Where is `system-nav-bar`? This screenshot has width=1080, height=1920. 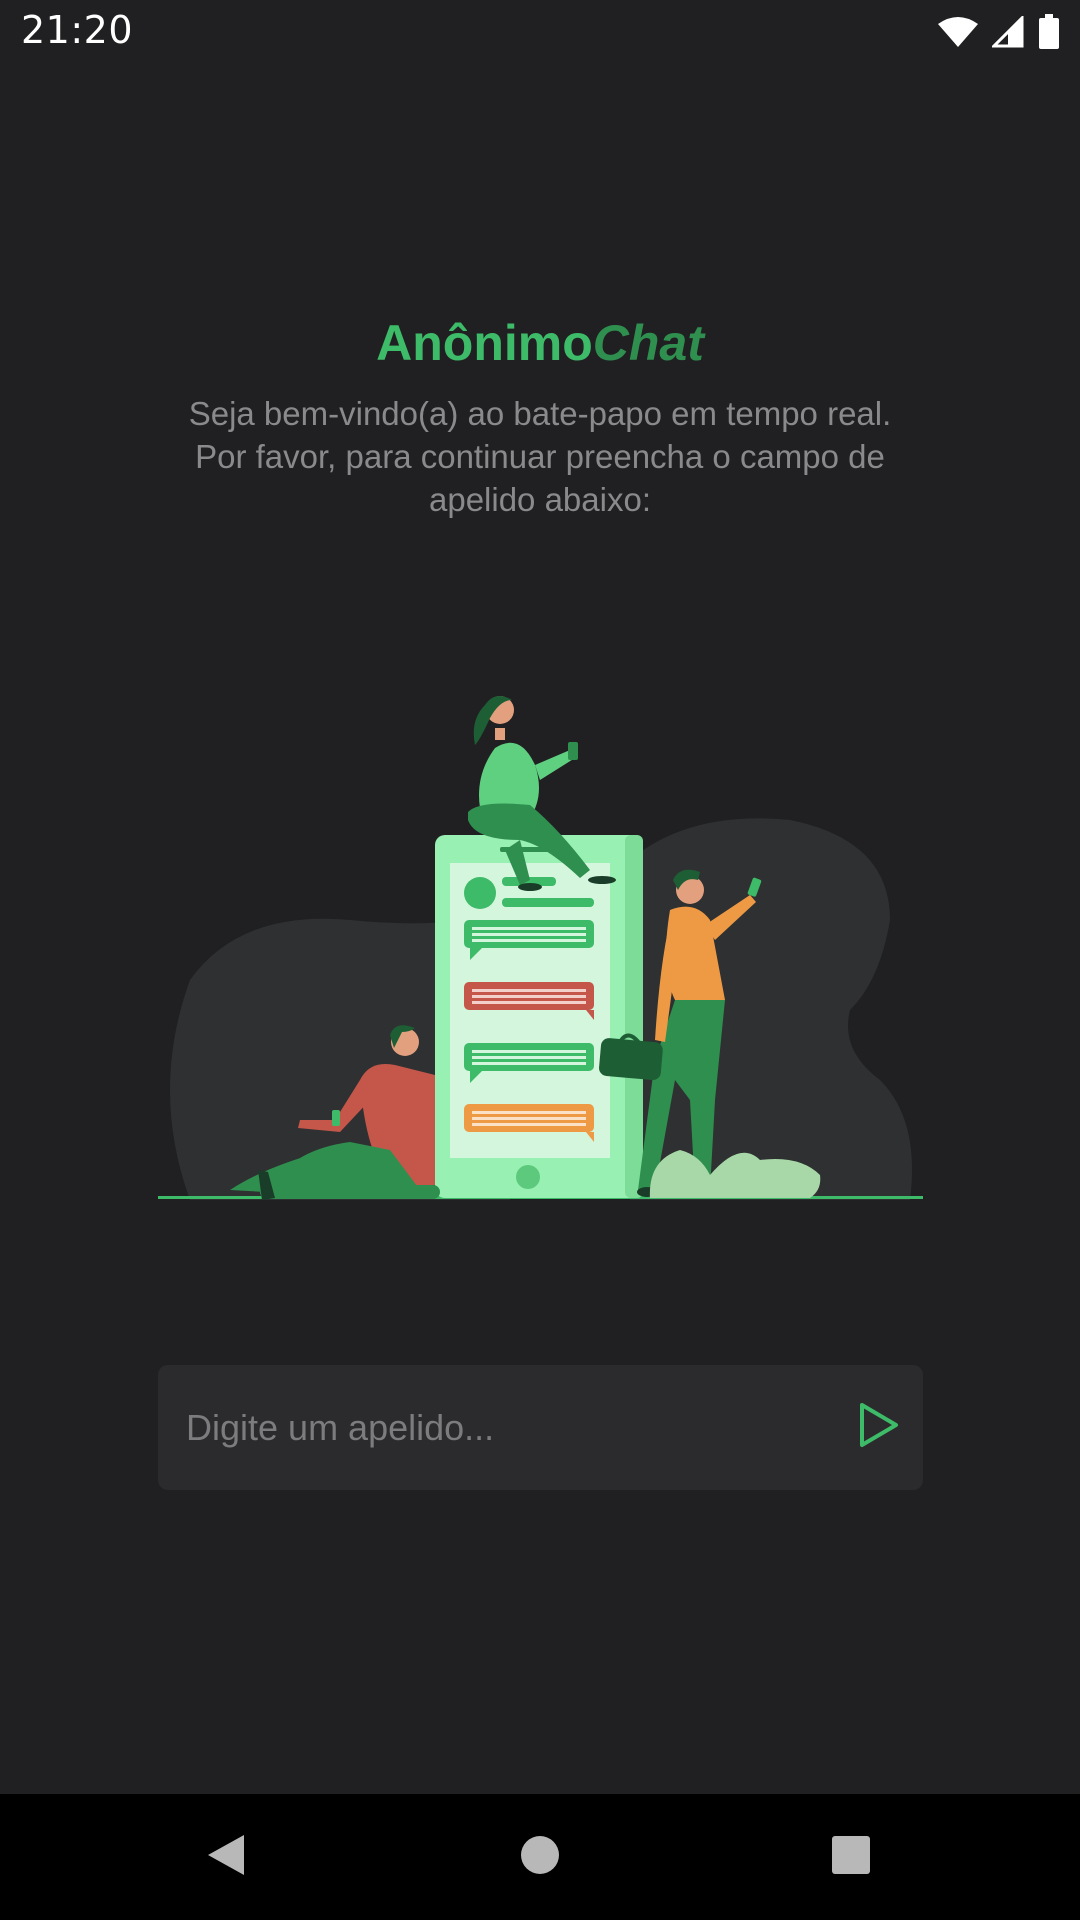 system-nav-bar is located at coordinates (540, 1857).